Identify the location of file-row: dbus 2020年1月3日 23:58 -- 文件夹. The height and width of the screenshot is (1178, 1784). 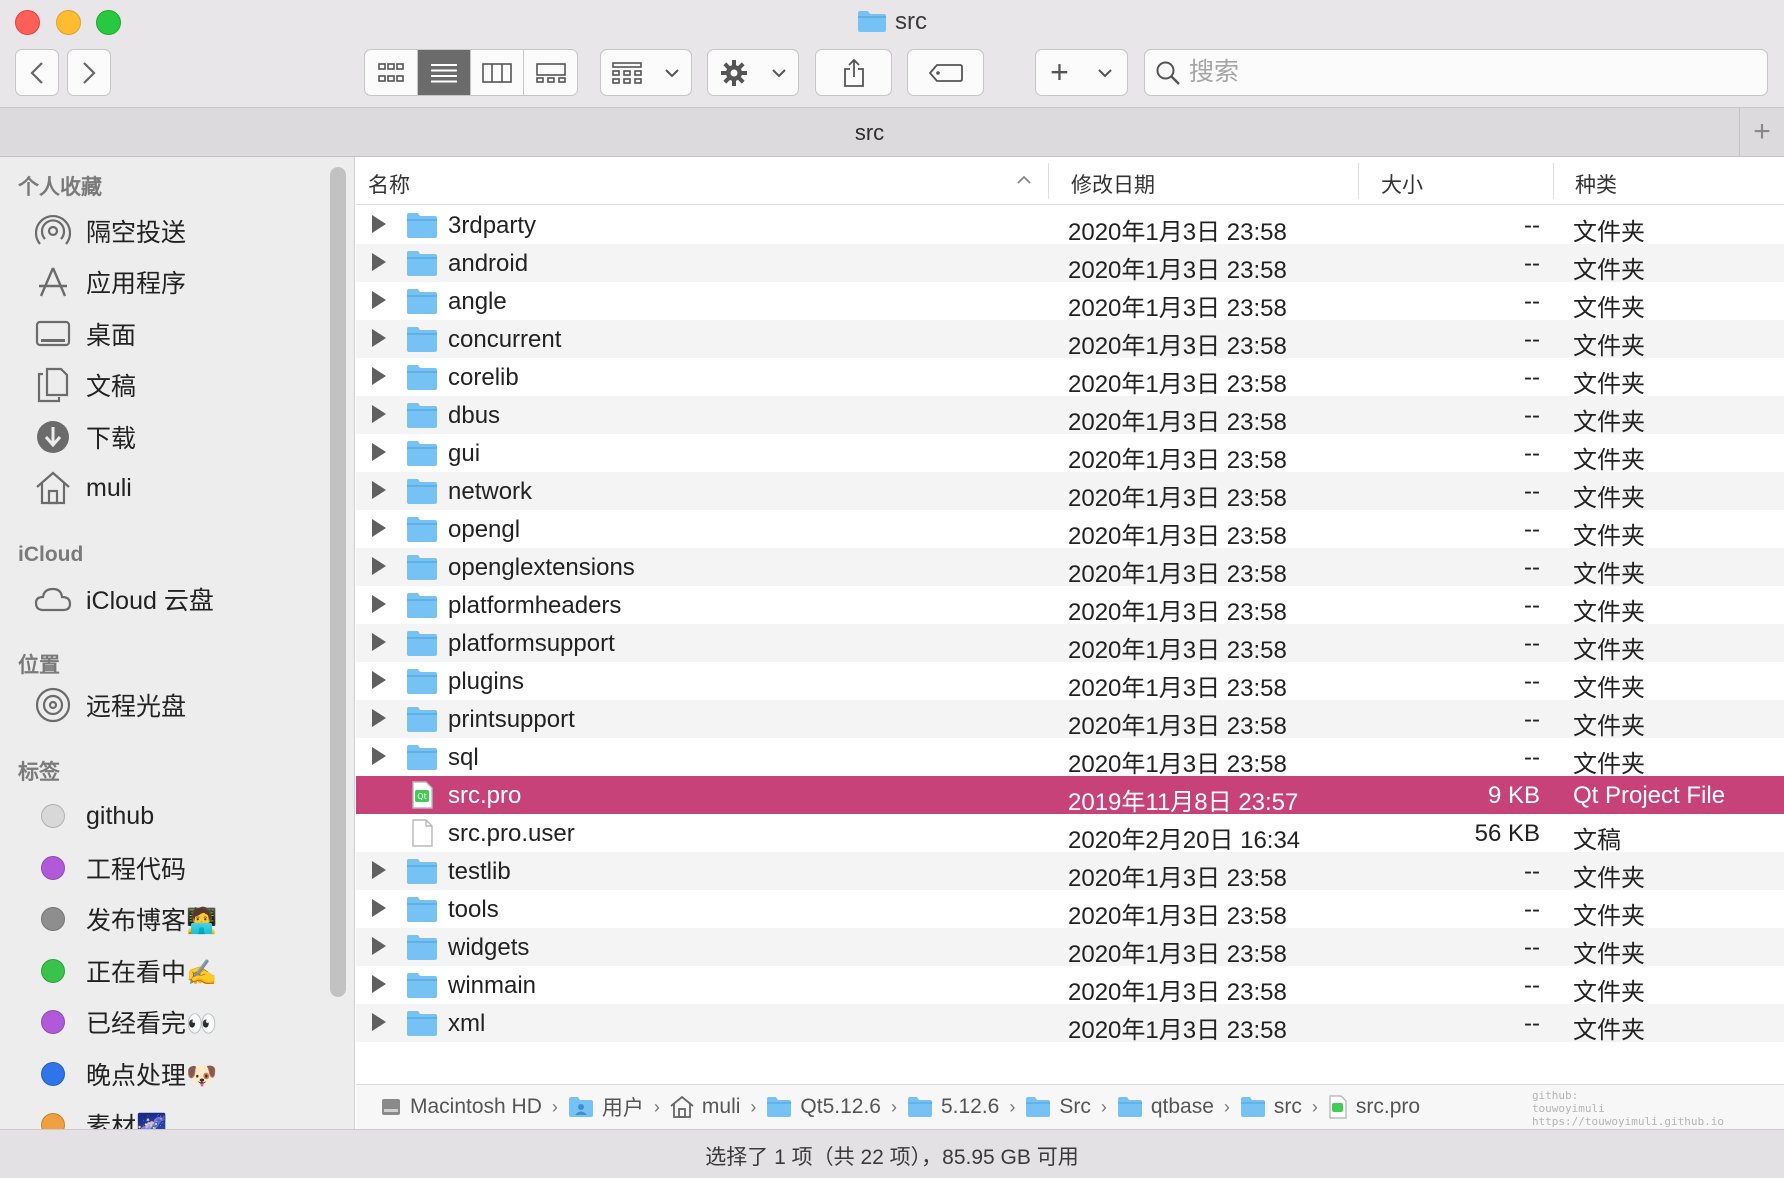
(1070, 416).